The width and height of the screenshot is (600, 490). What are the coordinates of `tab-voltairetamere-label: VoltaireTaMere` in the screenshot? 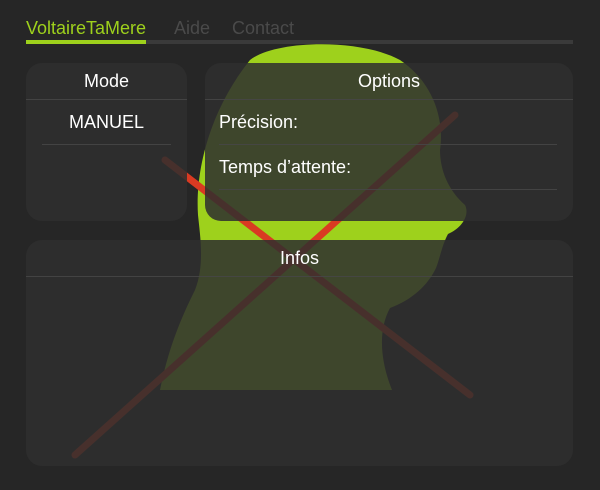 It's located at (86, 28).